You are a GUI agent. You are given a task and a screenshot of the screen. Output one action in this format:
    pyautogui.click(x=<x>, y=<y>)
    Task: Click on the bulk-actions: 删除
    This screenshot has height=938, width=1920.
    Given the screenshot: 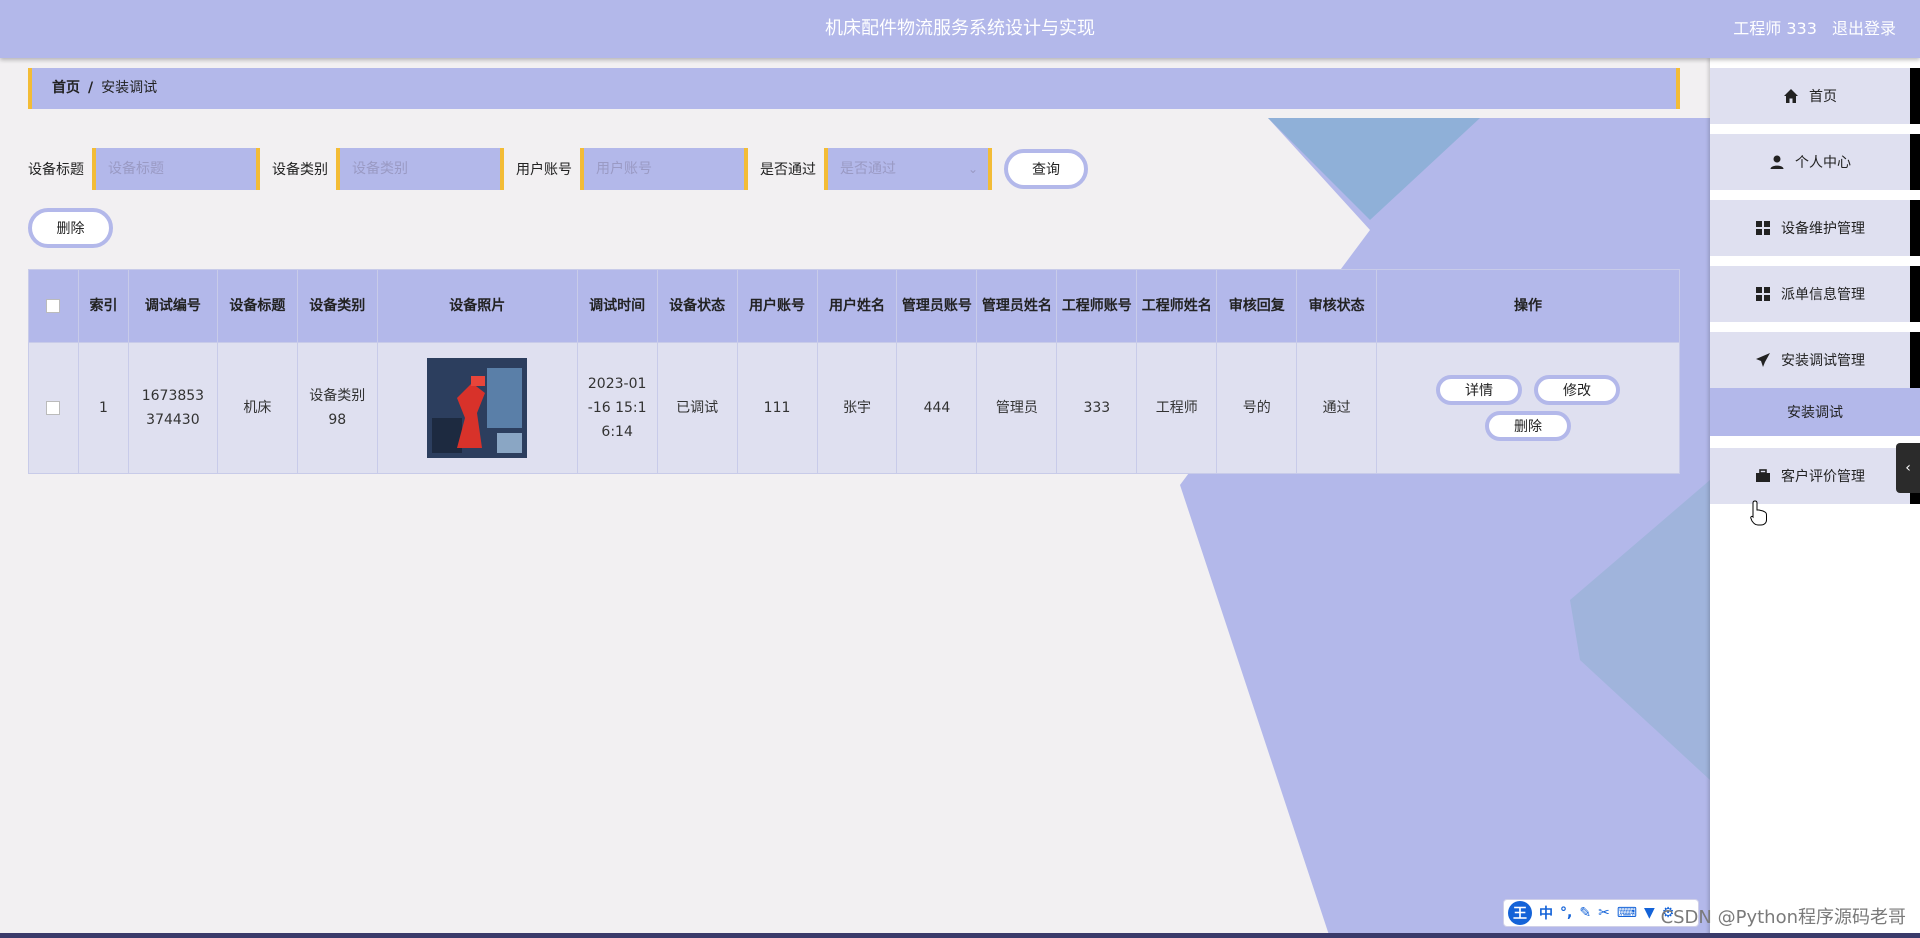 What is the action you would take?
    pyautogui.click(x=70, y=228)
    